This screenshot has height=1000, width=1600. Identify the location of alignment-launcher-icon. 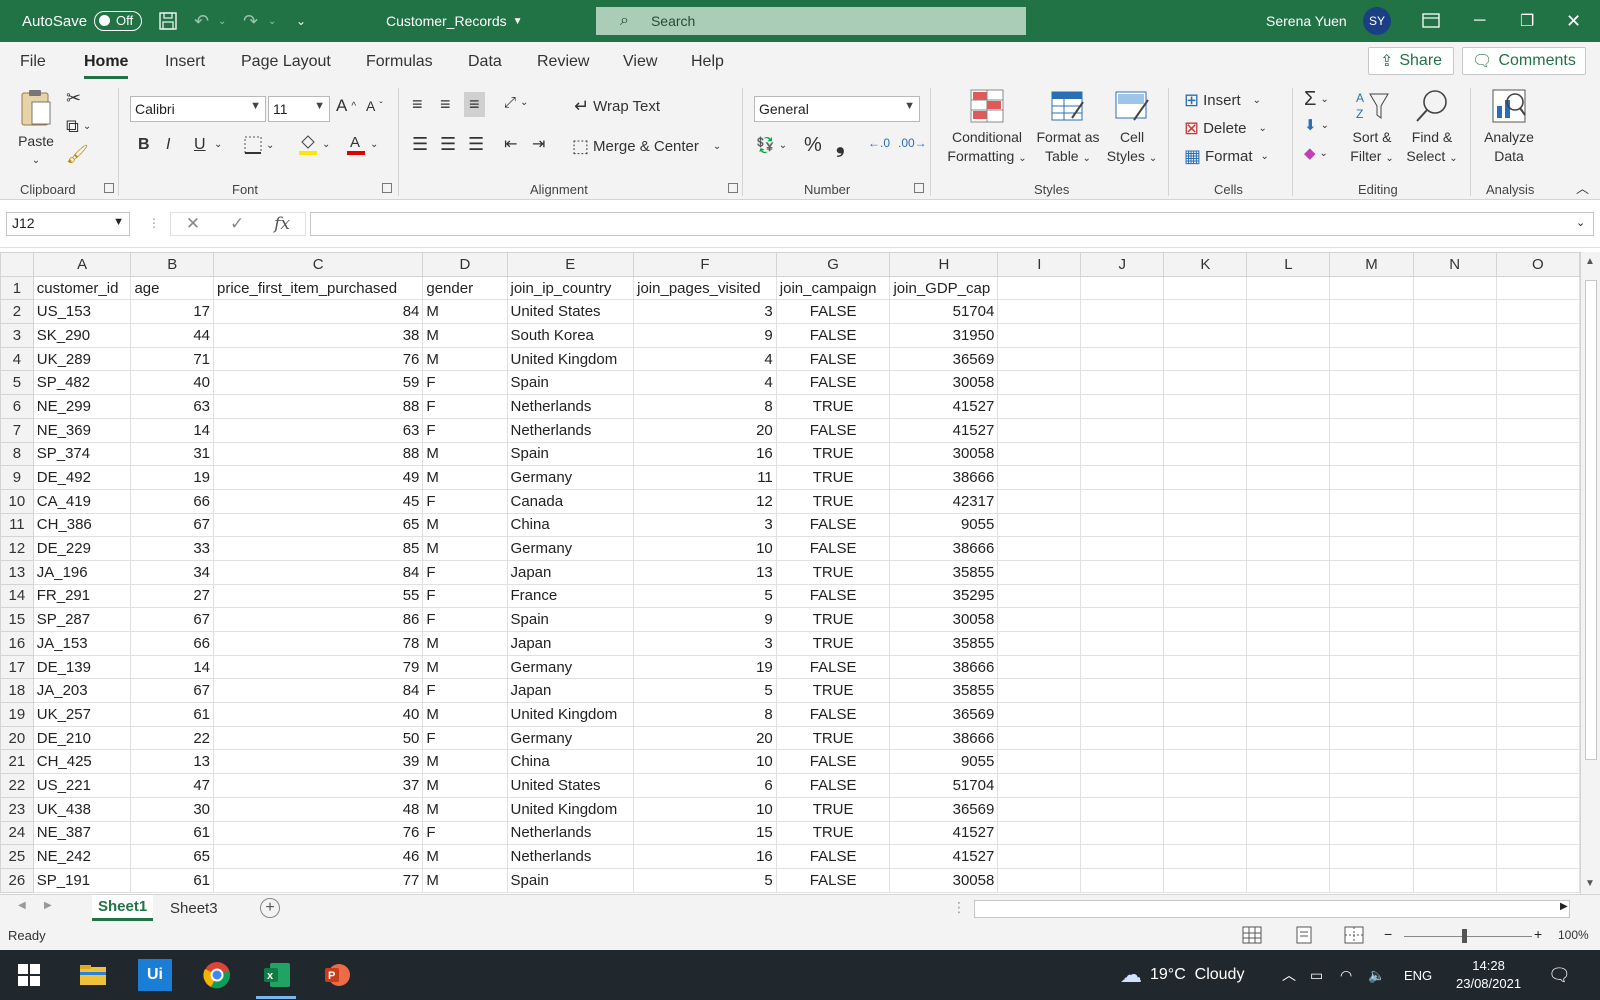
(733, 188).